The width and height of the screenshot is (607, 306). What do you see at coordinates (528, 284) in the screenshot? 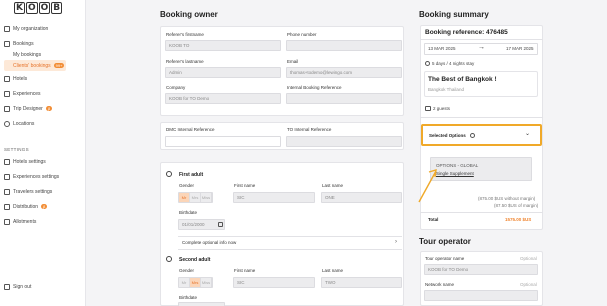
I see `optional-label: Optional` at bounding box center [528, 284].